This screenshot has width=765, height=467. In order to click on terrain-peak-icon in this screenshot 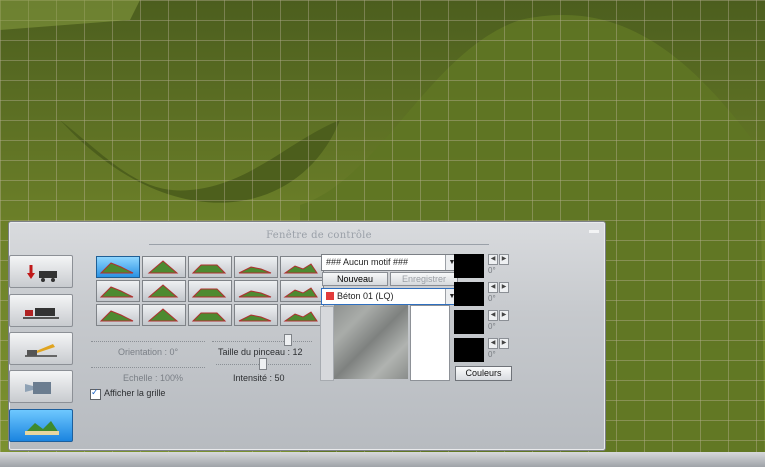, I will do `click(163, 267)`.